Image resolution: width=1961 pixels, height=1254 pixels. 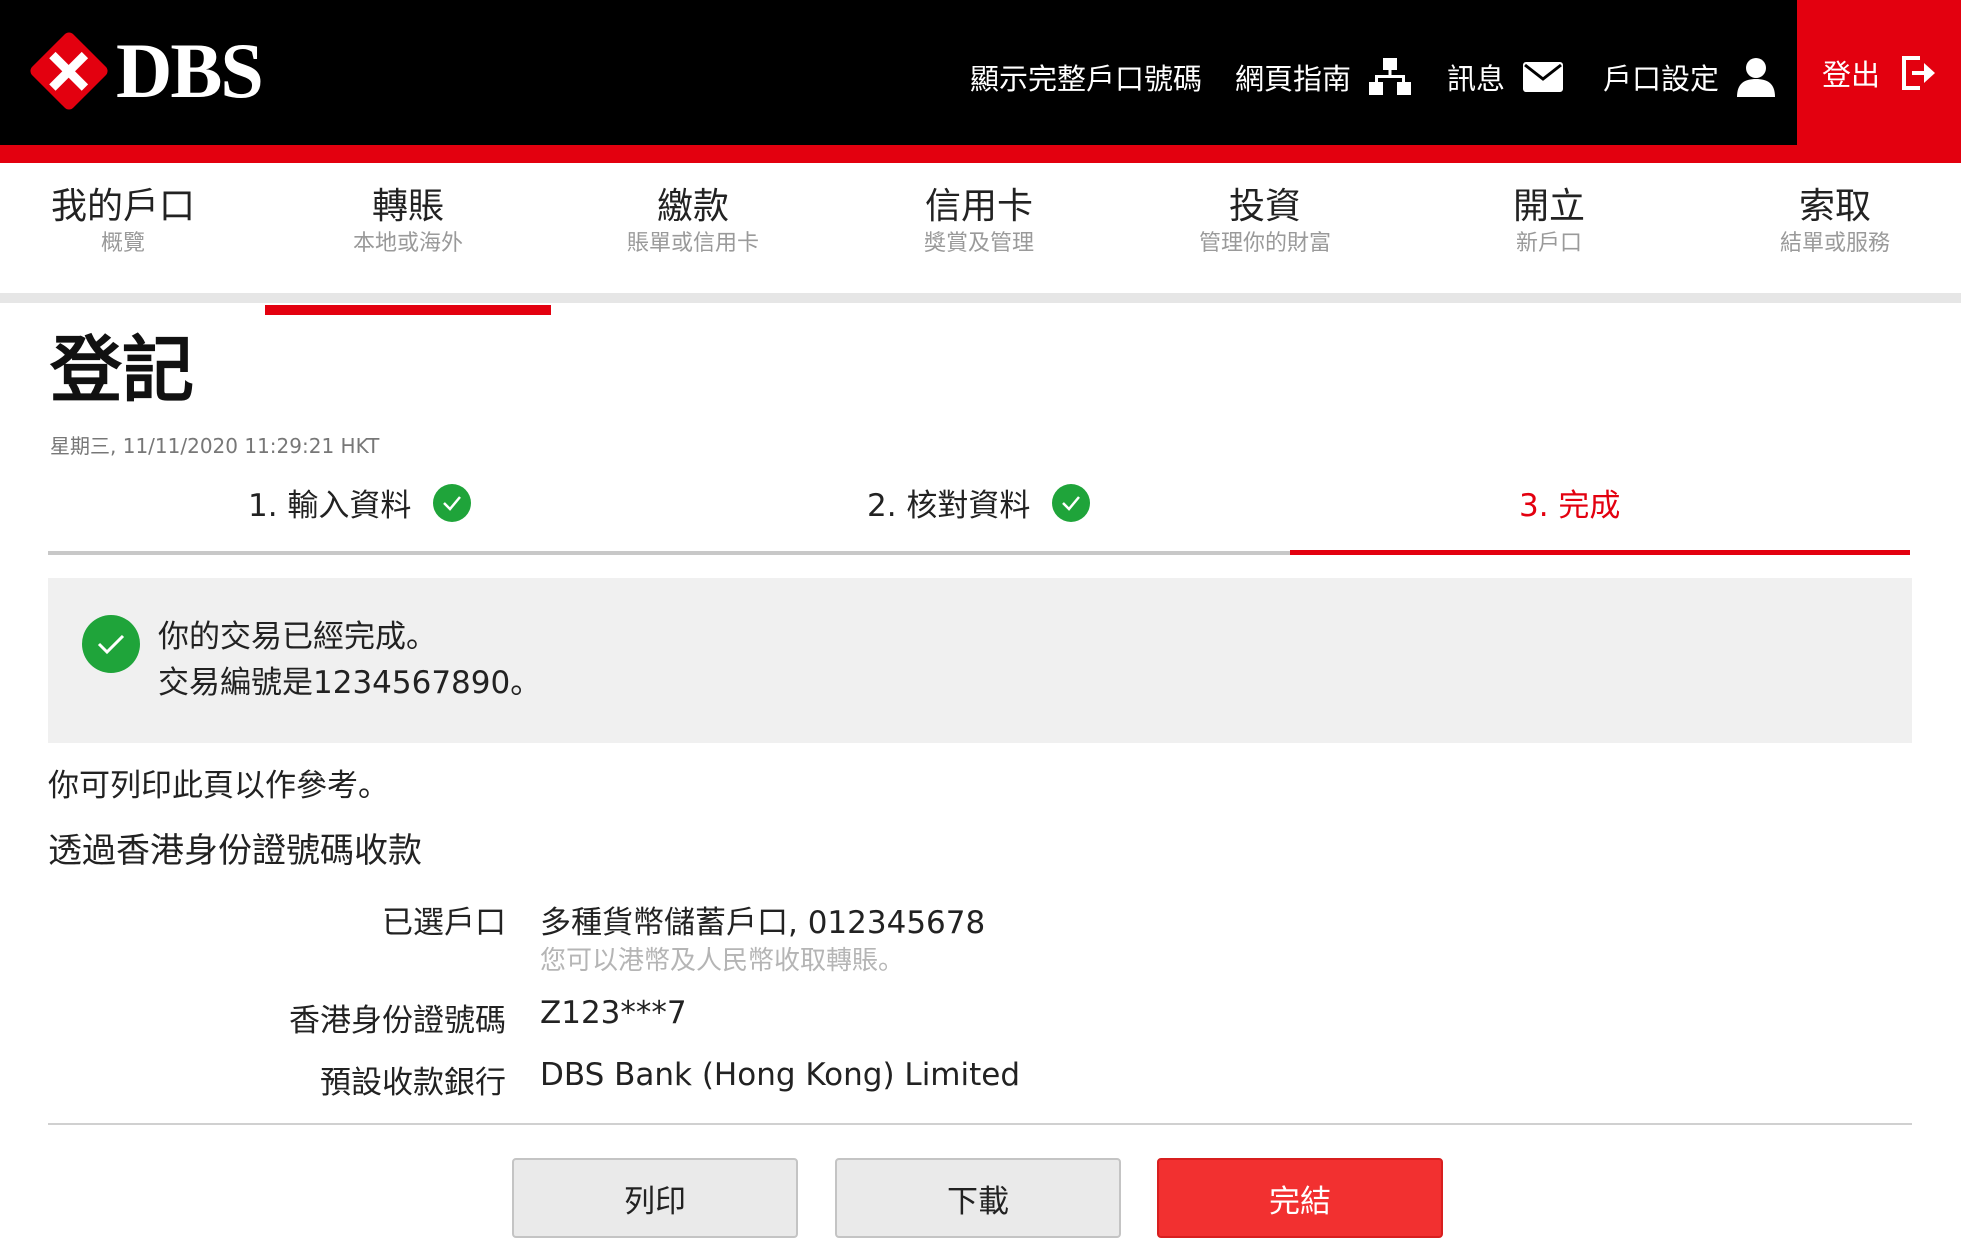 I want to click on selected-account-note: 您可以港幣及人民幣收取轉賬。, so click(x=722, y=961).